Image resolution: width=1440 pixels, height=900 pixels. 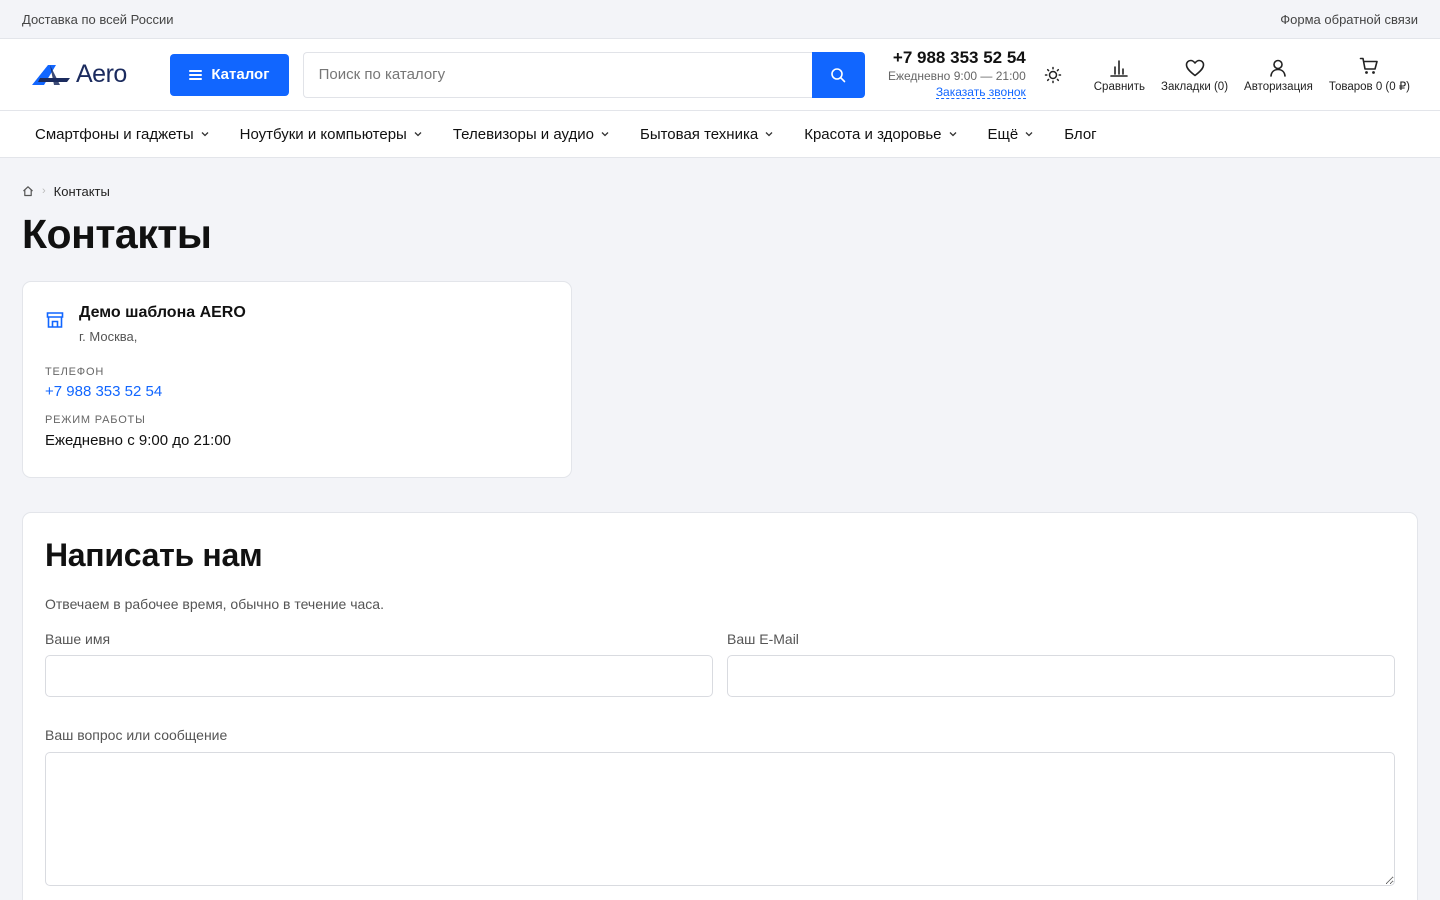 What do you see at coordinates (720, 819) in the screenshot?
I see `message-field` at bounding box center [720, 819].